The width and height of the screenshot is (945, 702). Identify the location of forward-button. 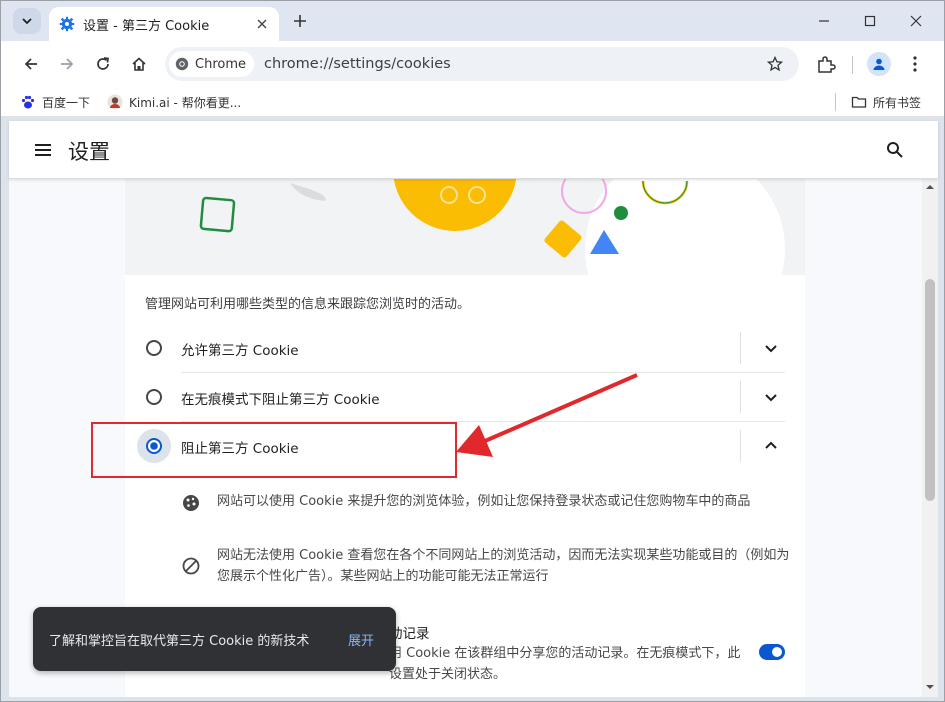
(67, 64).